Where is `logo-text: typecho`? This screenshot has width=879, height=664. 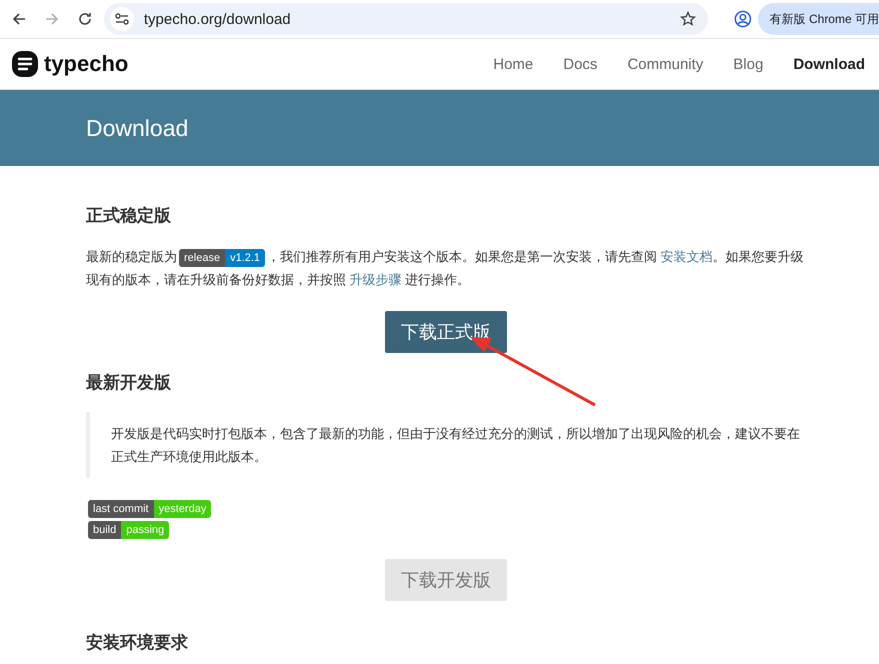
logo-text: typecho is located at coordinates (86, 64).